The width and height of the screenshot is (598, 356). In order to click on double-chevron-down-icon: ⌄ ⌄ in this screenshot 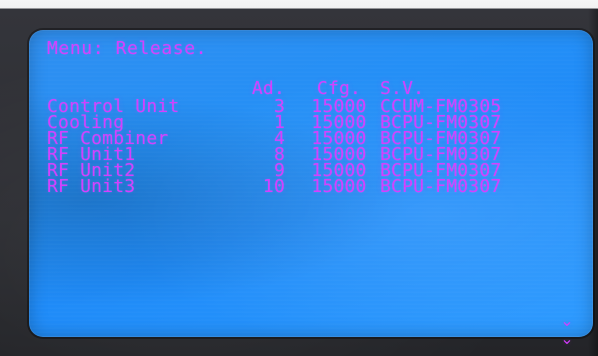, I will do `click(567, 329)`.